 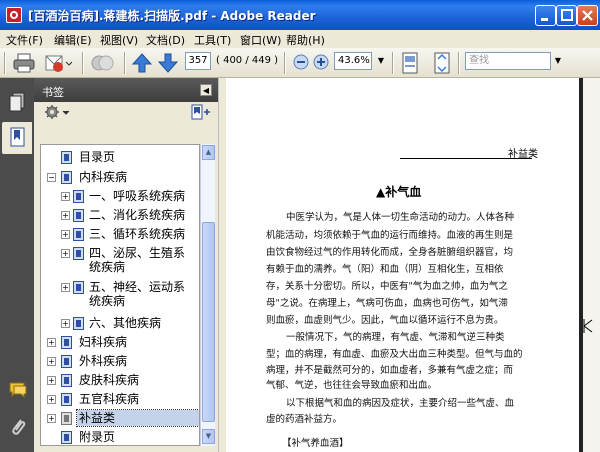 What do you see at coordinates (390, 370) in the screenshot?
I see `paragraph-line: 病理，并不是截然可分的，如血虚者，多兼有气虚之症；而` at bounding box center [390, 370].